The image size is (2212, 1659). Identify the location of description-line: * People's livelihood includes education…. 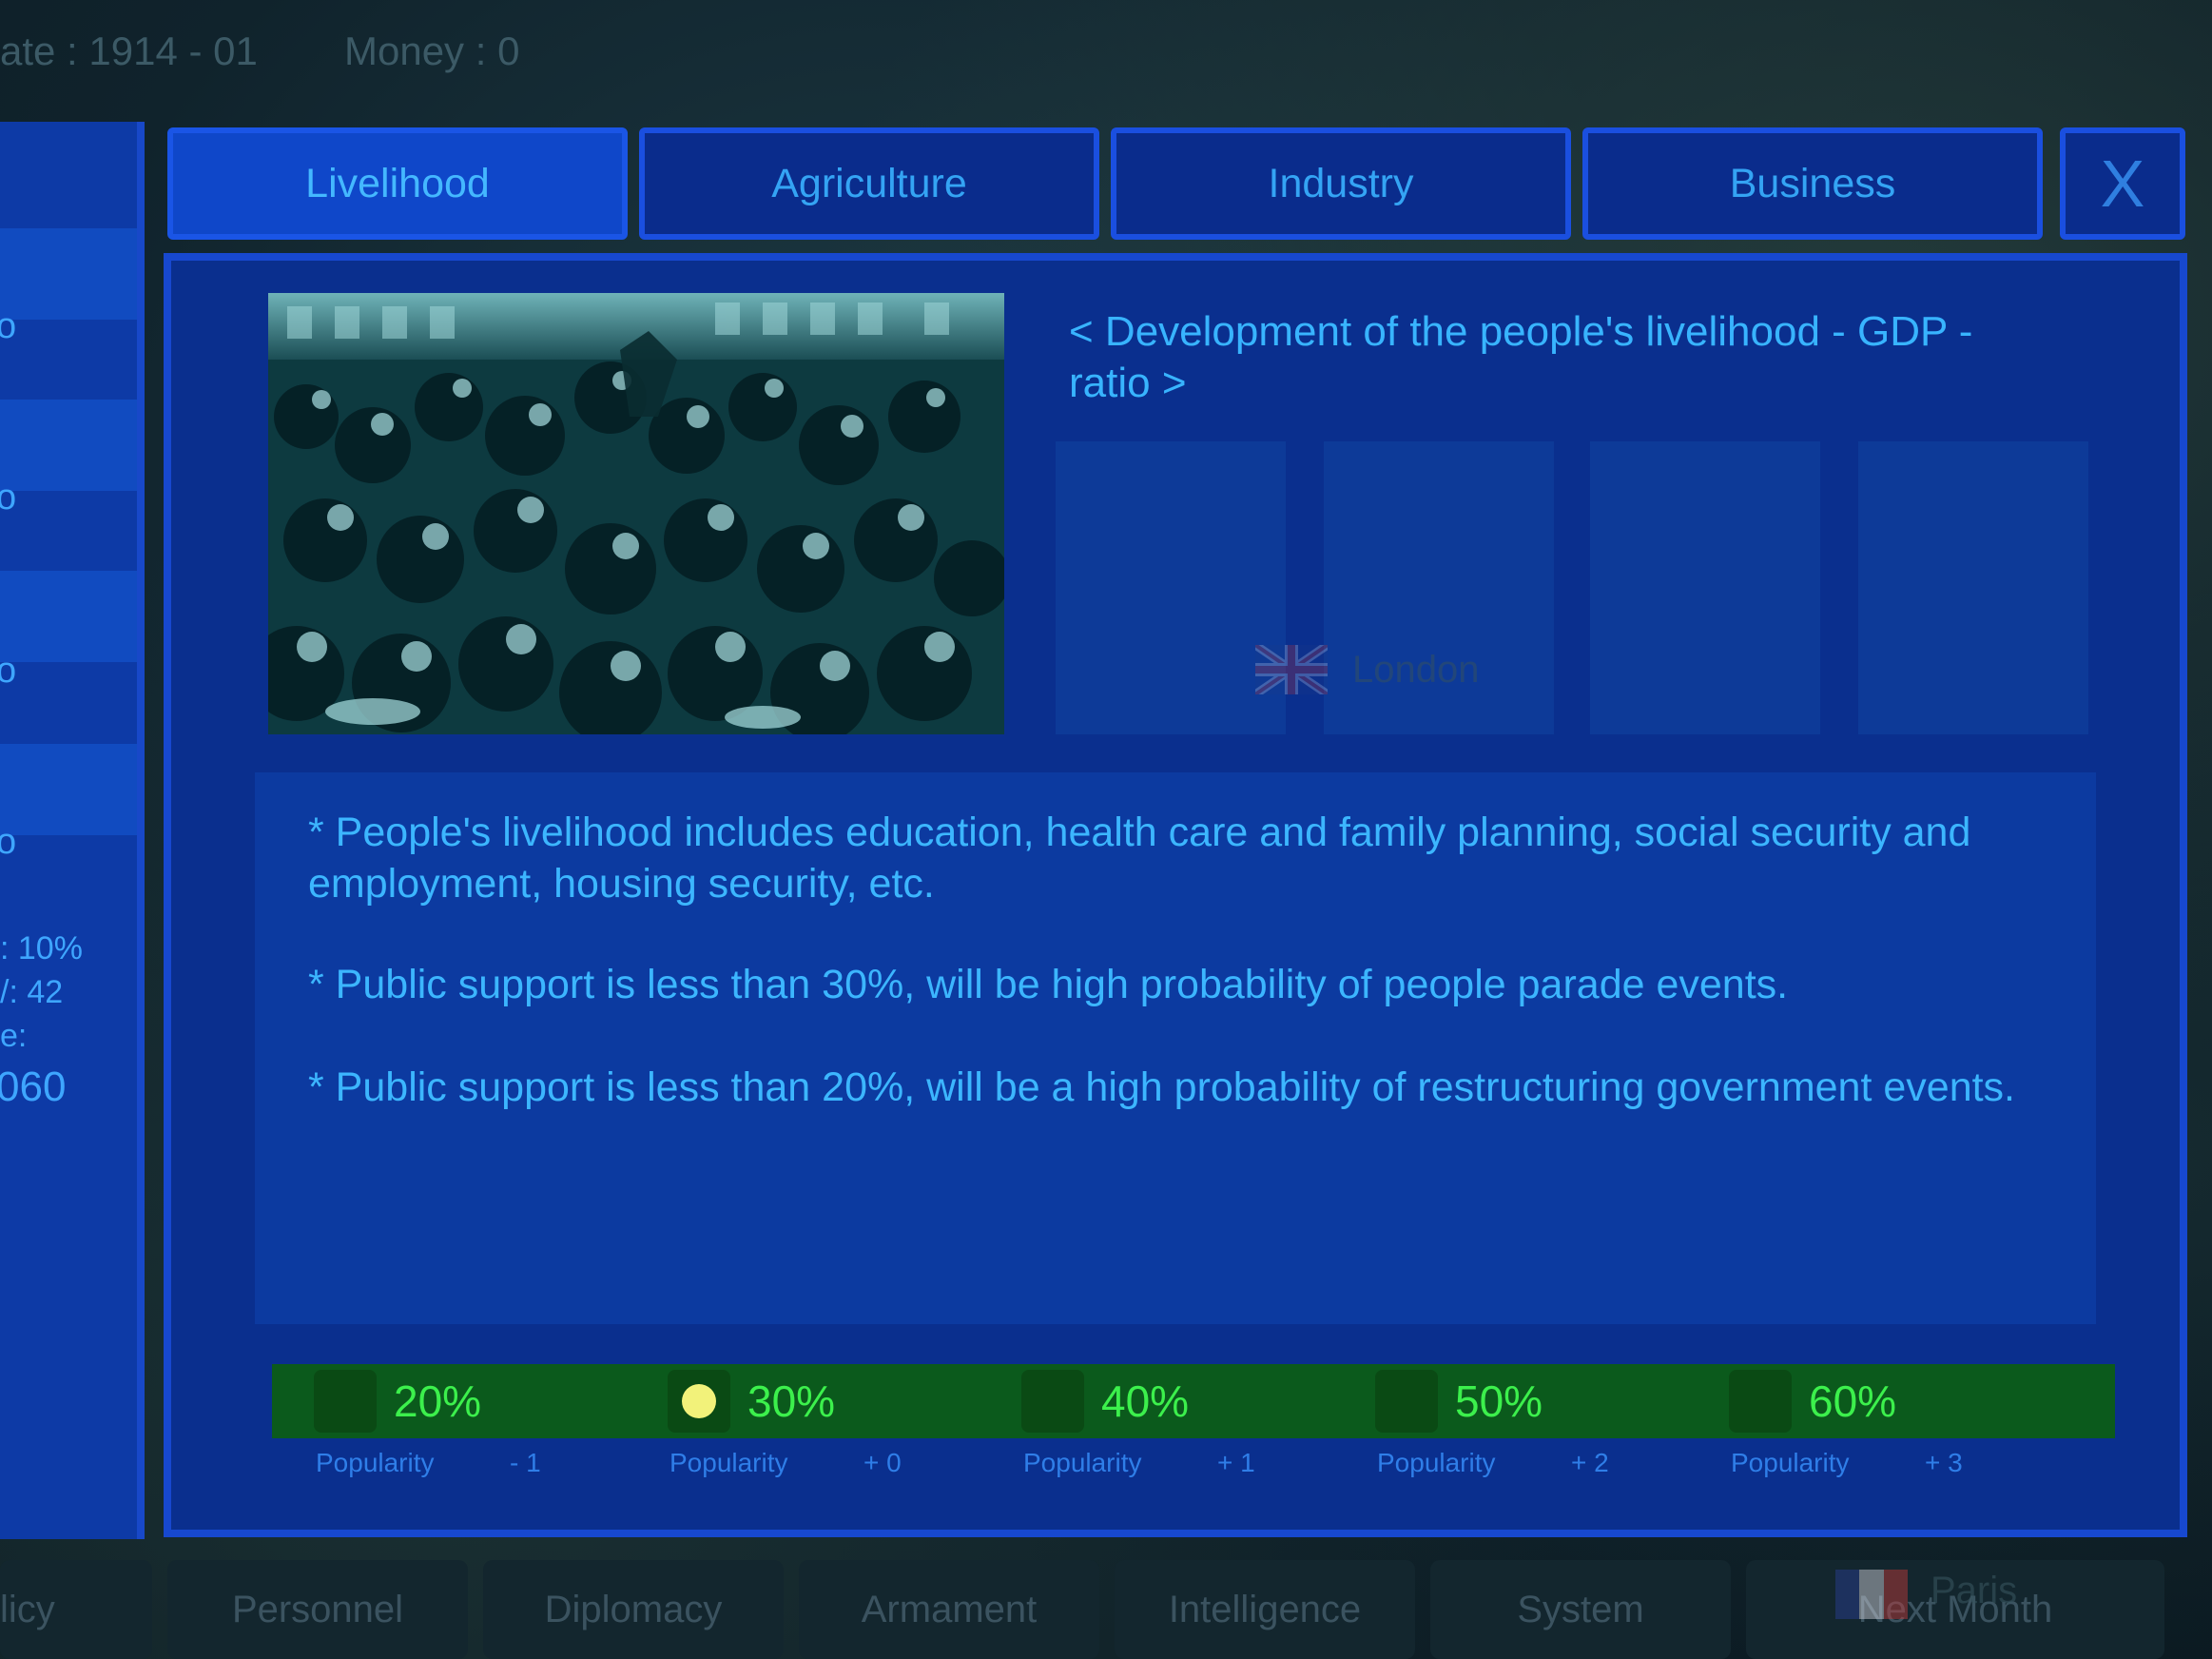
(1139, 858).